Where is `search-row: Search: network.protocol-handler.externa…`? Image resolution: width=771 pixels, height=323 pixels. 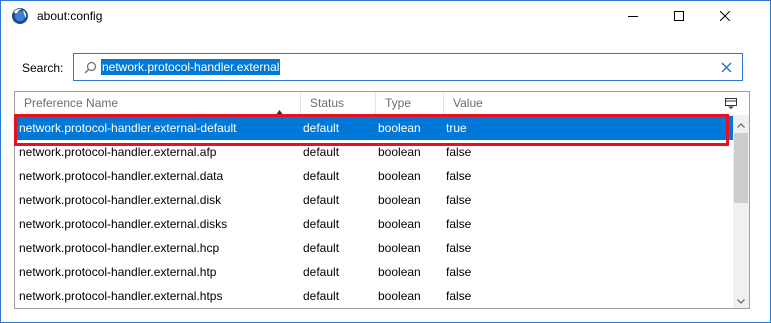
search-row: Search: network.protocol-handler.externa… is located at coordinates (385, 67).